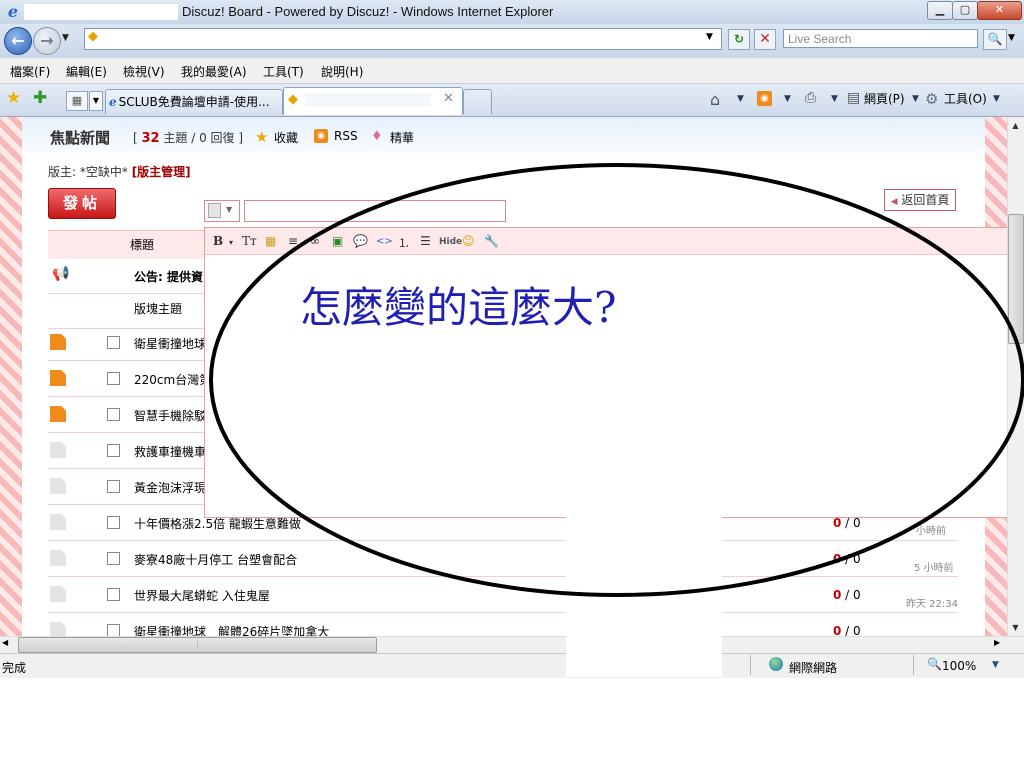 The height and width of the screenshot is (768, 1024). I want to click on vertical-scroll-thumb, so click(1016, 279).